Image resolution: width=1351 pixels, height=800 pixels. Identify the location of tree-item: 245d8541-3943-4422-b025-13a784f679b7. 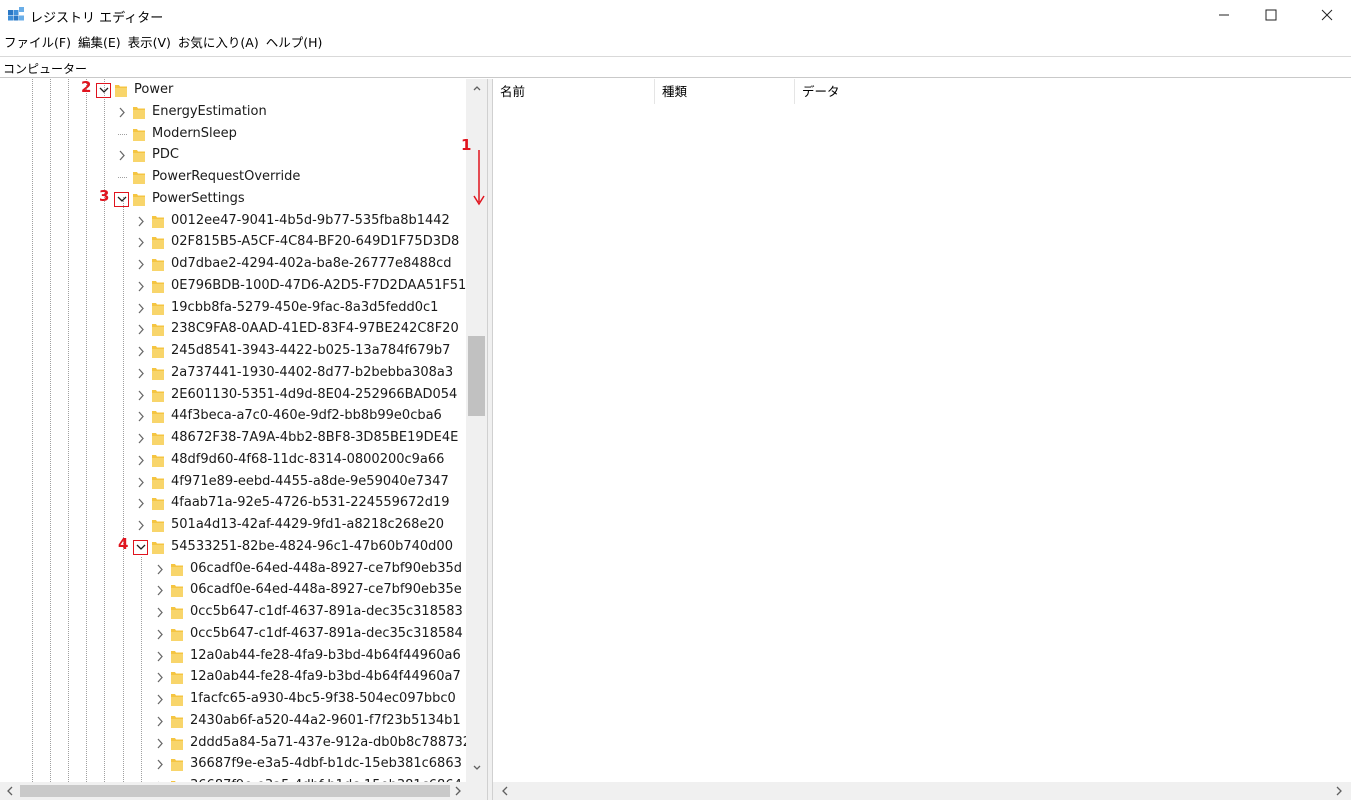
(233, 351).